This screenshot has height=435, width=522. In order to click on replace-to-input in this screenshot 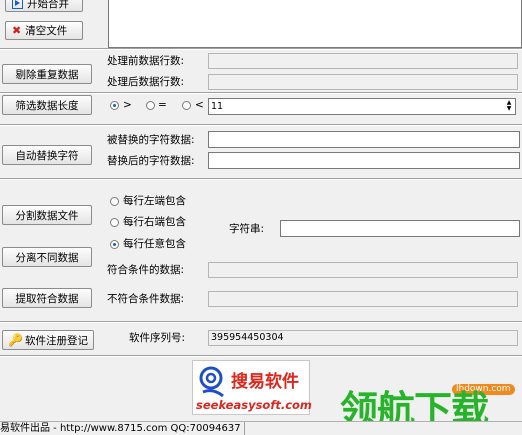, I will do `click(364, 160)`.